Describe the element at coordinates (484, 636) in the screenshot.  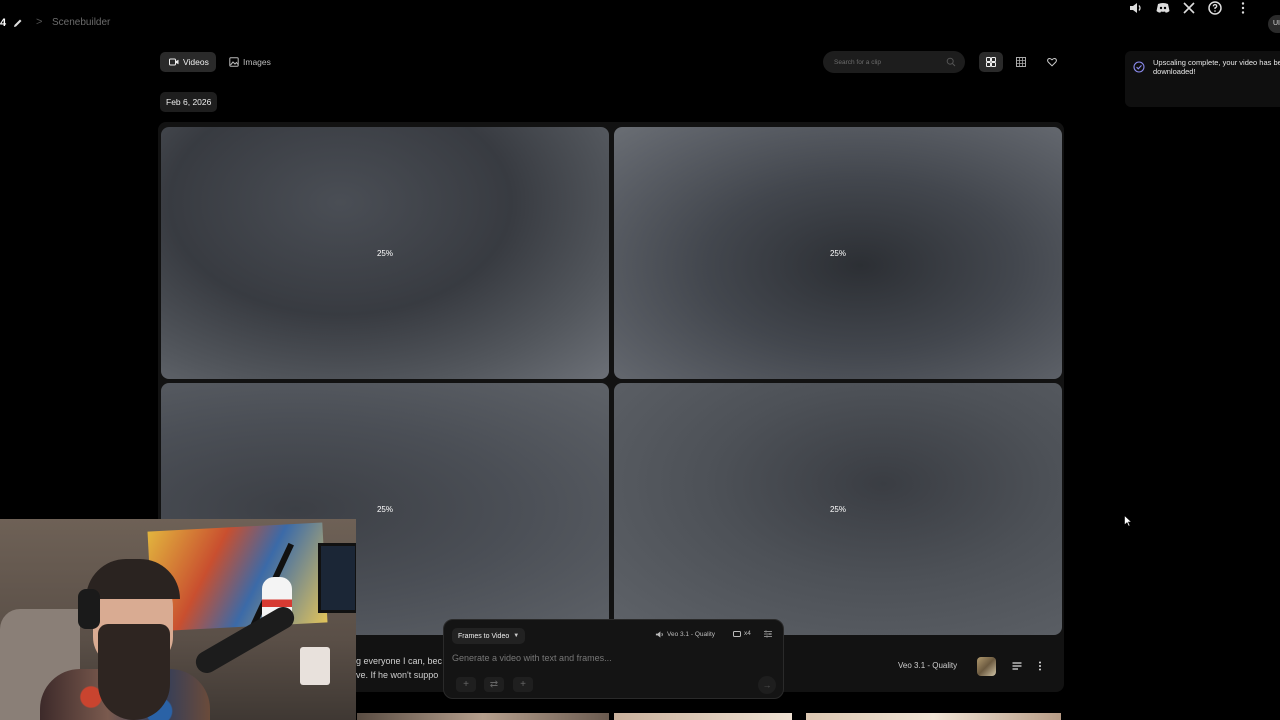
I see `mode-label: Frames to Video` at that location.